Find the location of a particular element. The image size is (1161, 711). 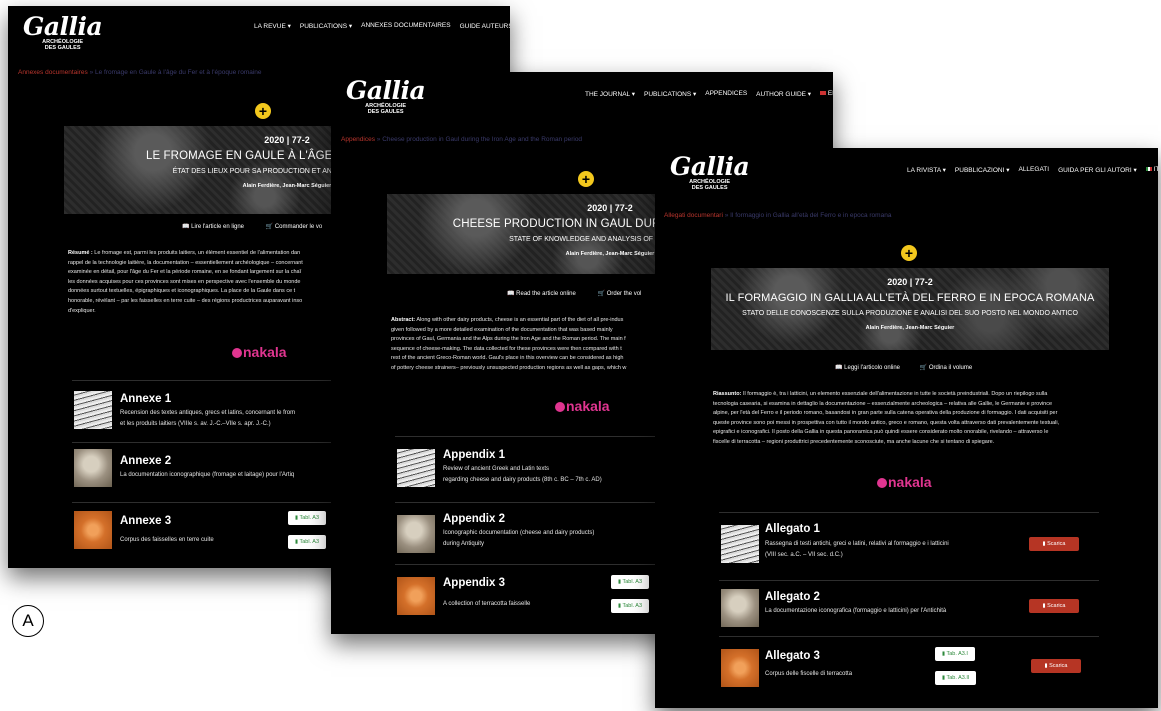

nav-item-author-guide: AUTHOR GUIDE ▾ is located at coordinates (783, 94).